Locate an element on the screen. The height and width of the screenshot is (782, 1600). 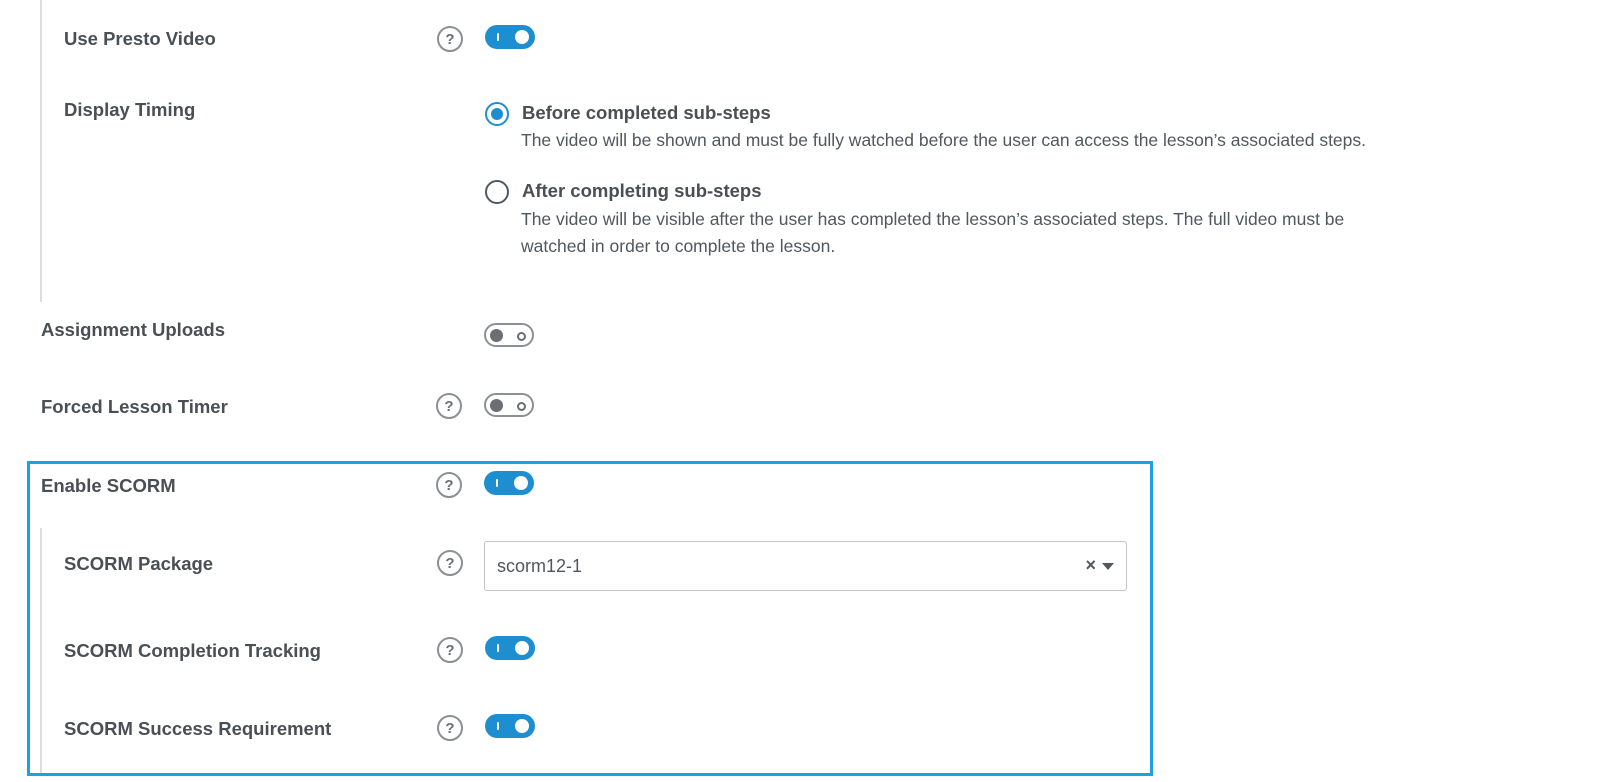
radio-after-completing-description-line2: watched in order to complete the lesson. is located at coordinates (678, 246).